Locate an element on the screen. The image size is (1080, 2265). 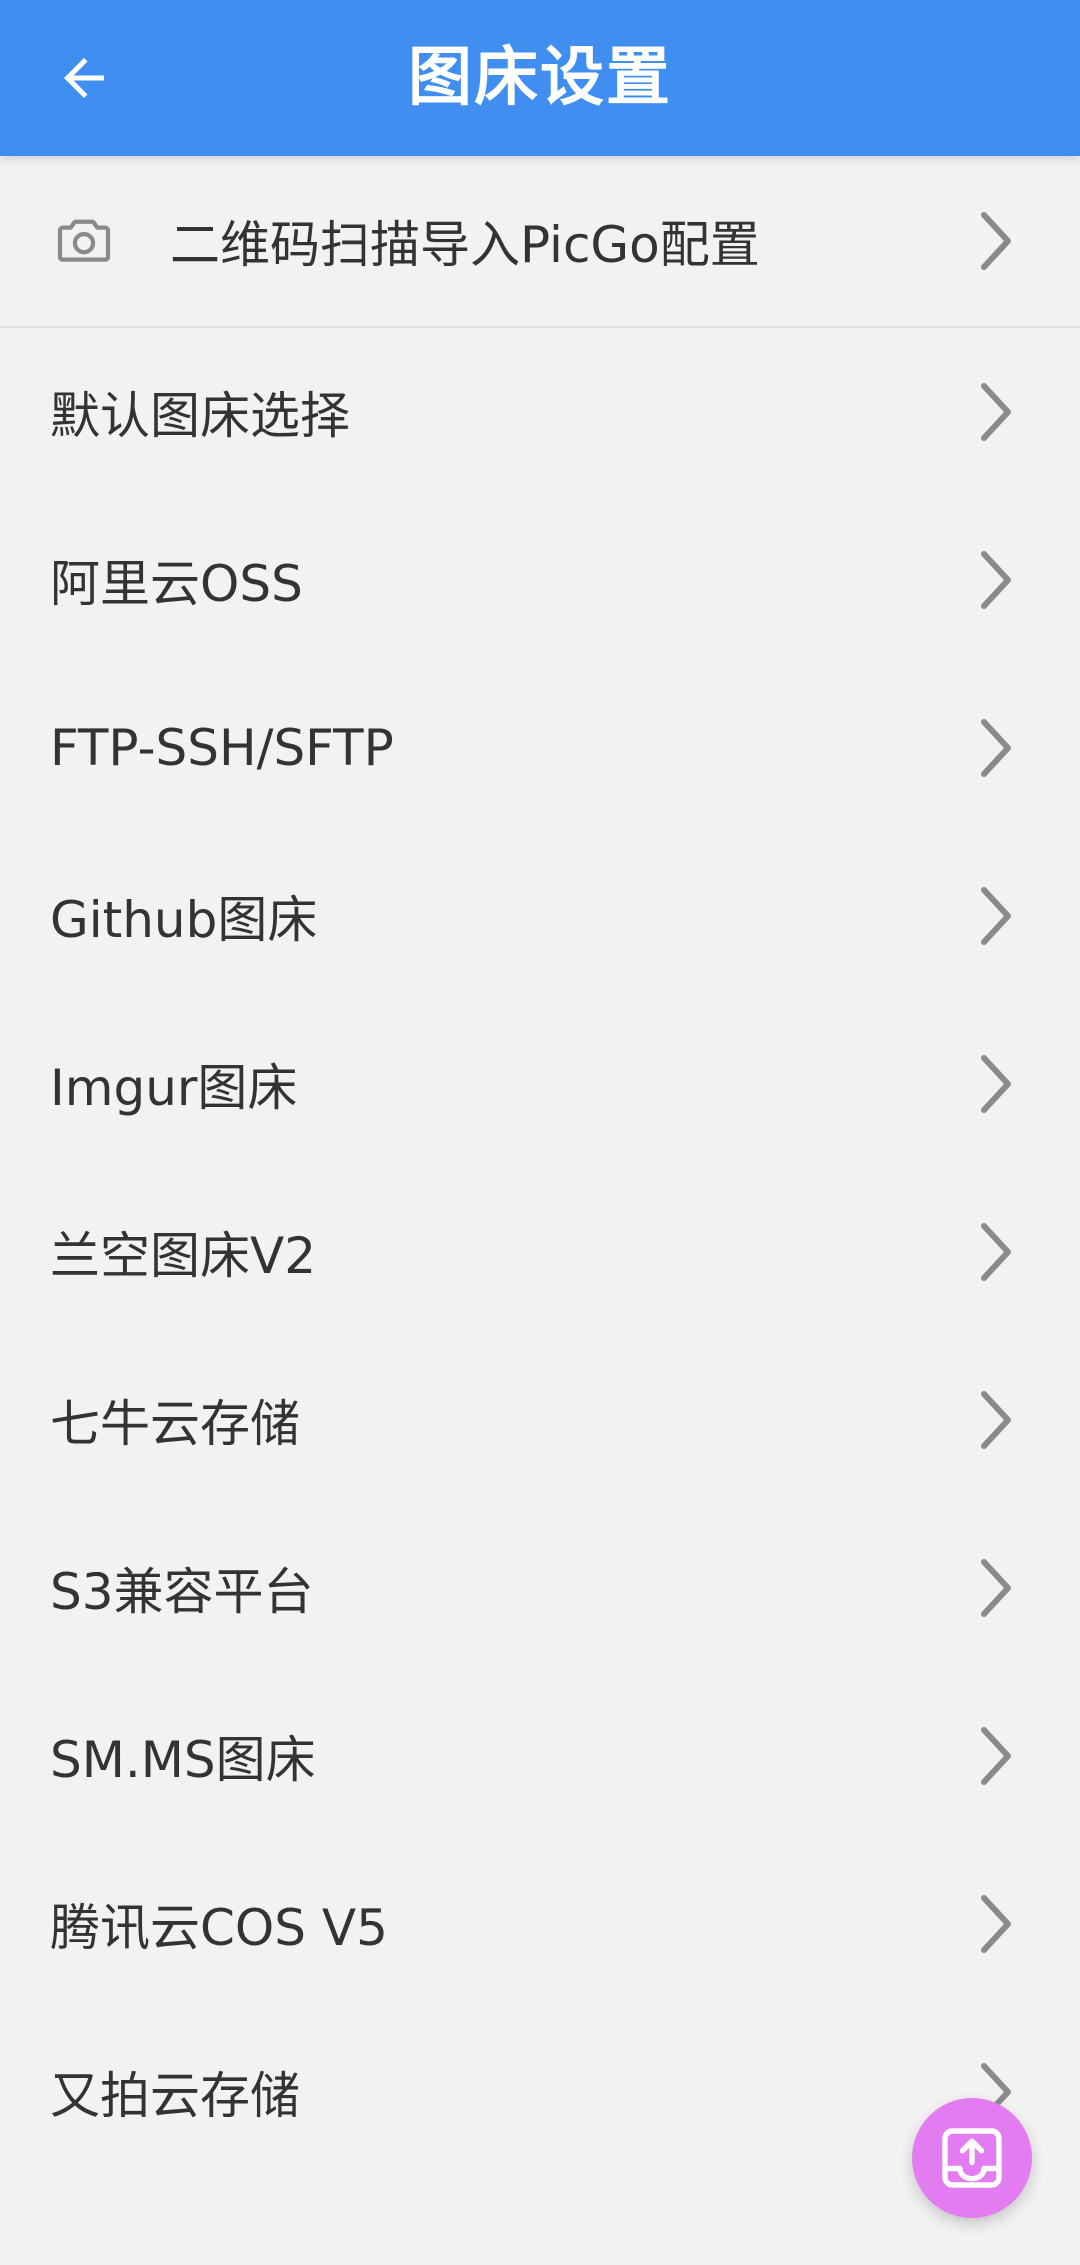
app-bar: 图床设置 is located at coordinates (540, 78).